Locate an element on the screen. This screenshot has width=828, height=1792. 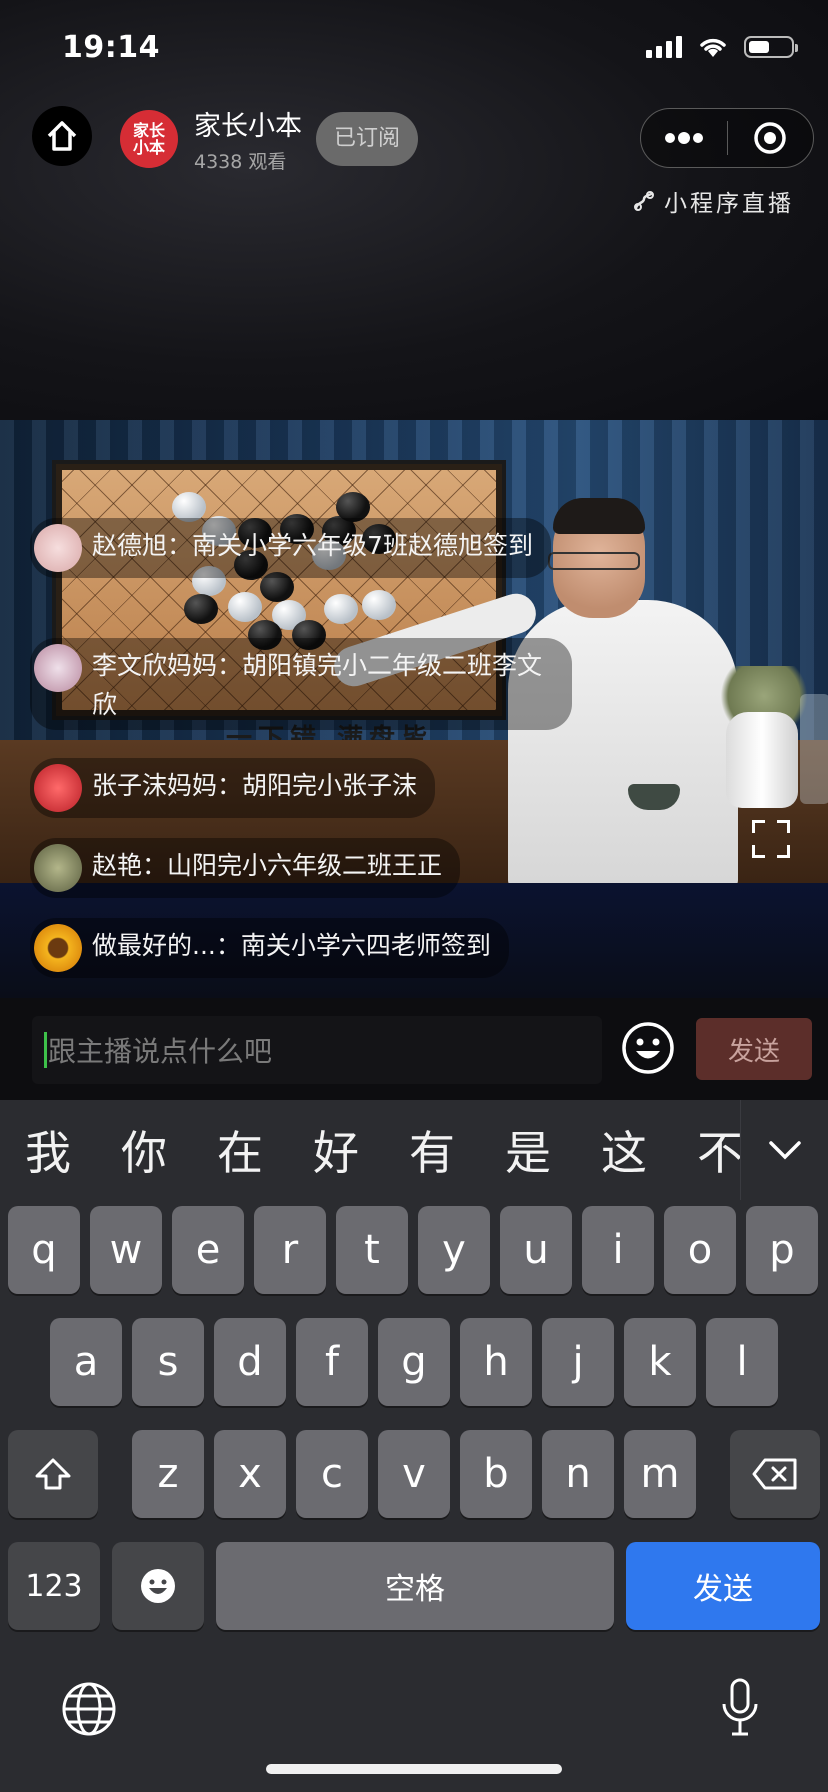
presenter-hair is located at coordinates (599, 516).